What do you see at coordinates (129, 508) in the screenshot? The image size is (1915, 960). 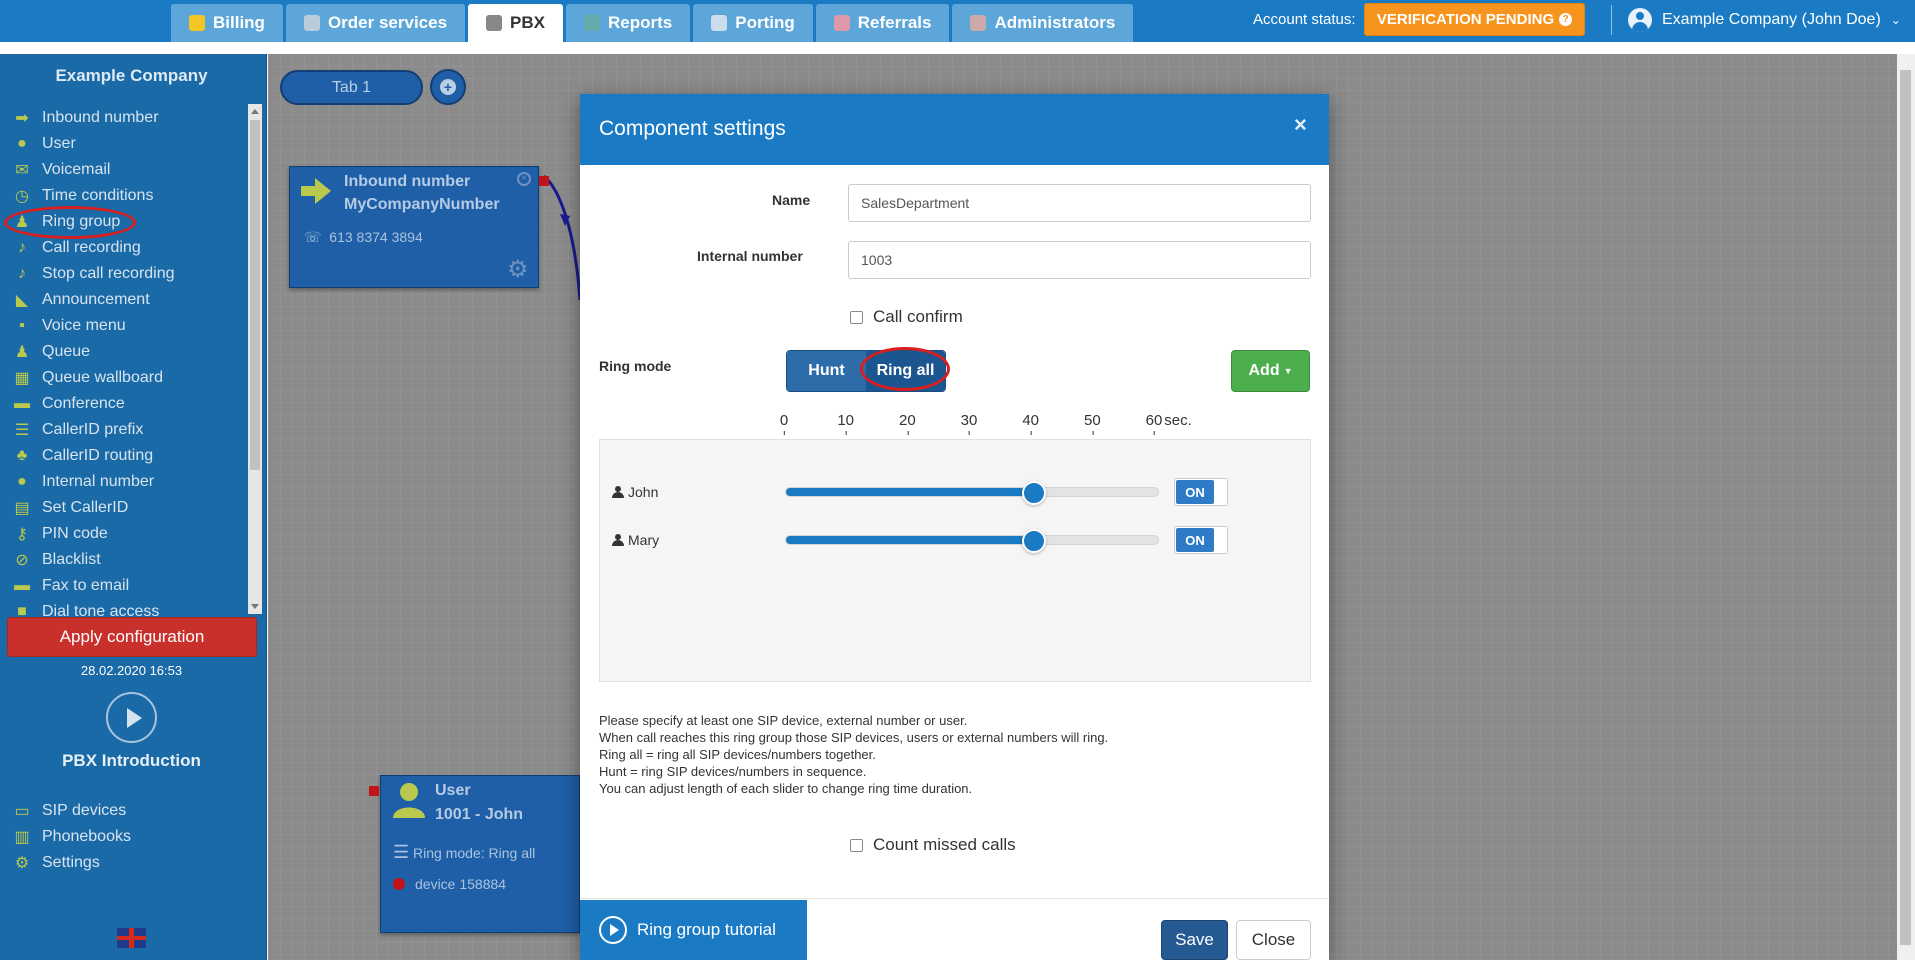 I see `sidebar-item-set-callerid: ▤ Set CallerID` at bounding box center [129, 508].